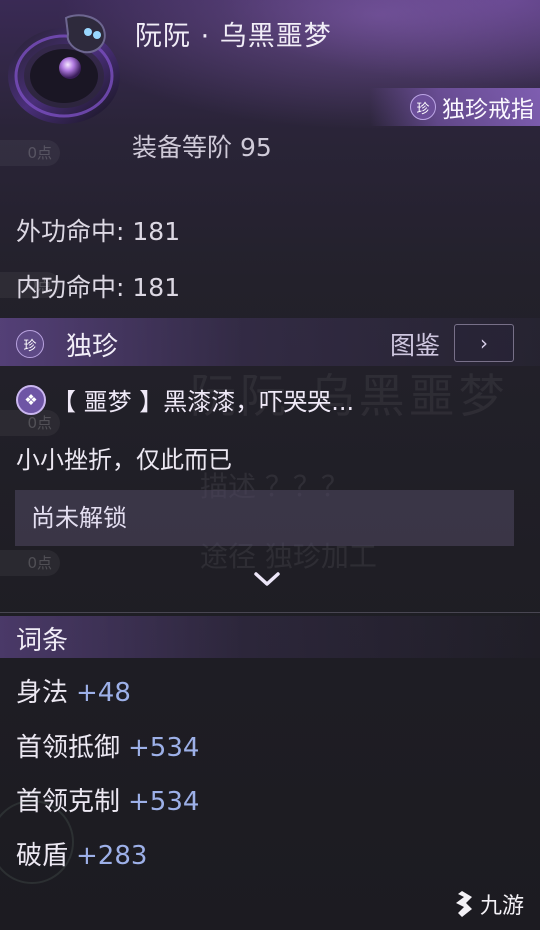 The image size is (540, 930). Describe the element at coordinates (64, 69) in the screenshot. I see `ring-item-icon` at that location.